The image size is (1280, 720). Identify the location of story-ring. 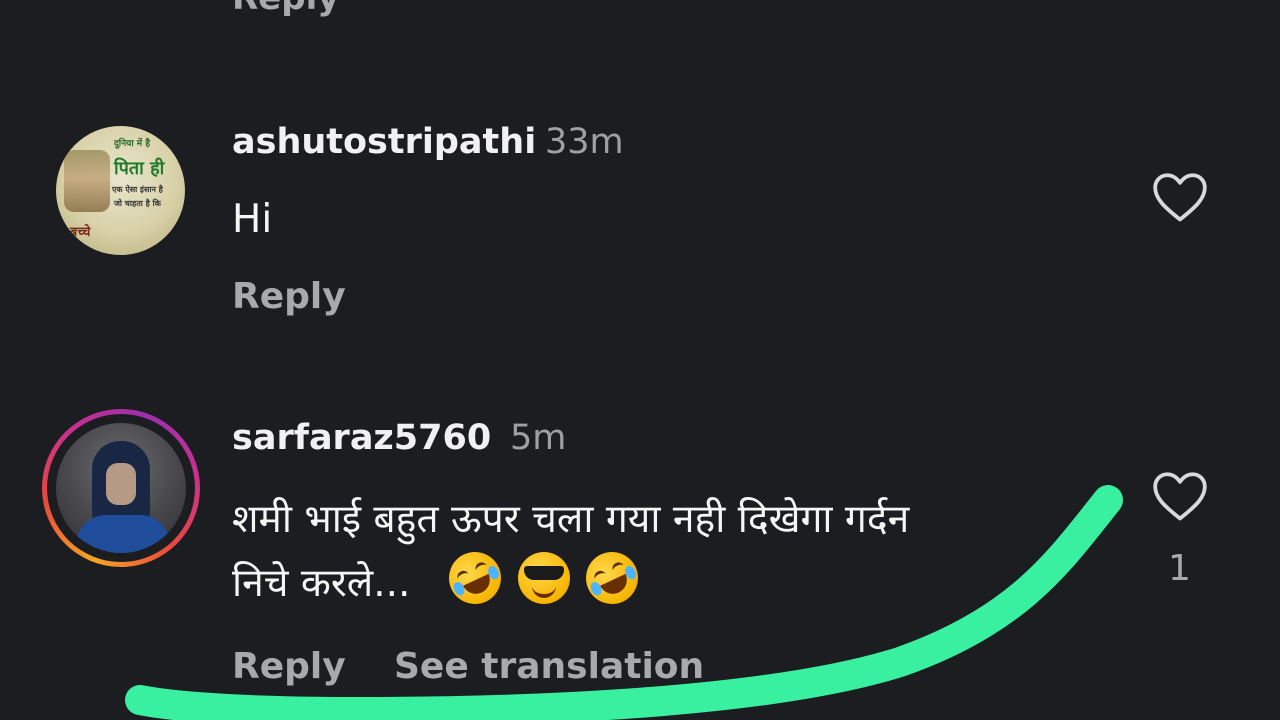
(121, 488).